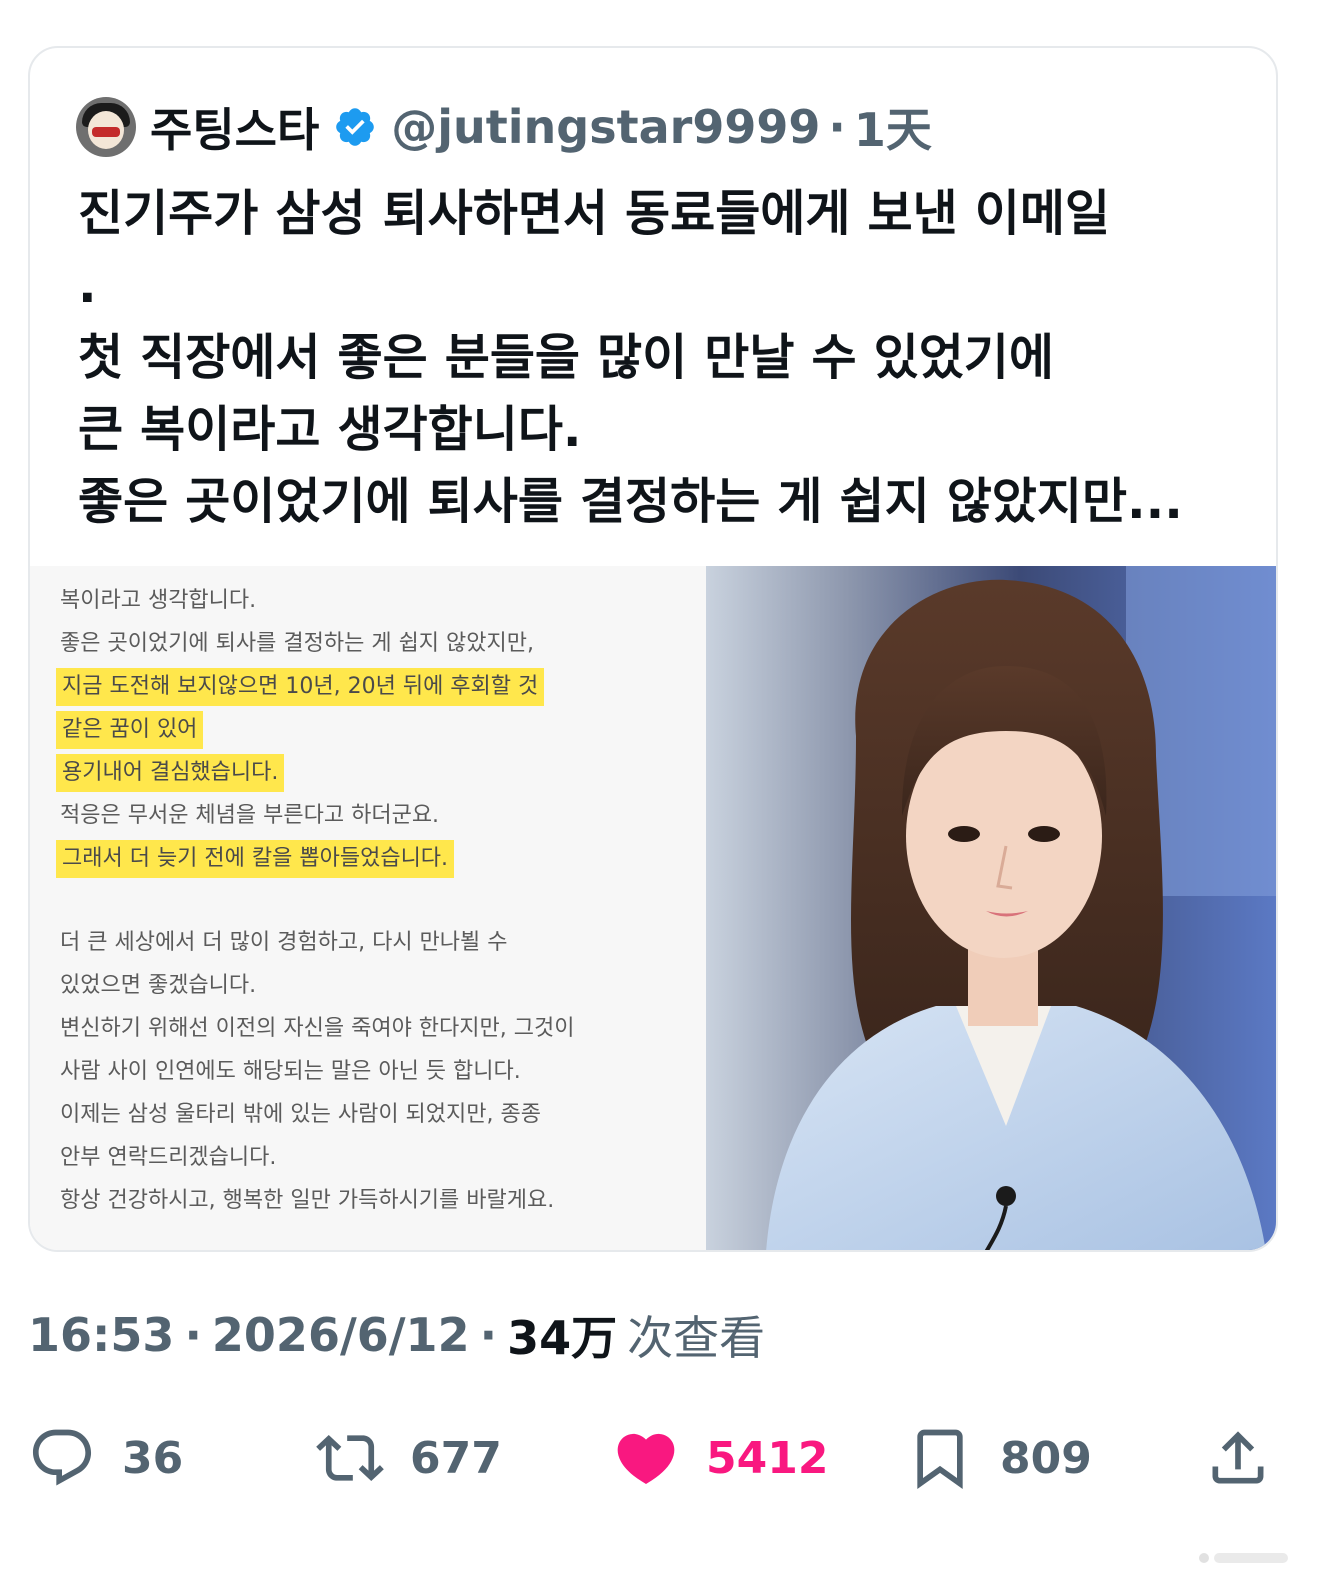 This screenshot has height=1585, width=1320. Describe the element at coordinates (893, 127) in the screenshot. I see `post-time: 1天` at that location.